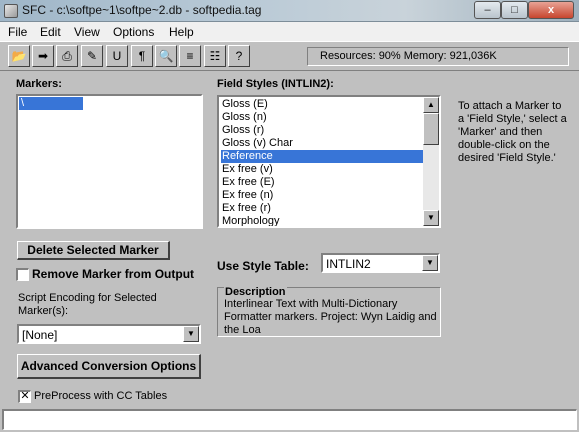  What do you see at coordinates (93, 250) in the screenshot?
I see `delete-marker-button: Delete Selected Marker` at bounding box center [93, 250].